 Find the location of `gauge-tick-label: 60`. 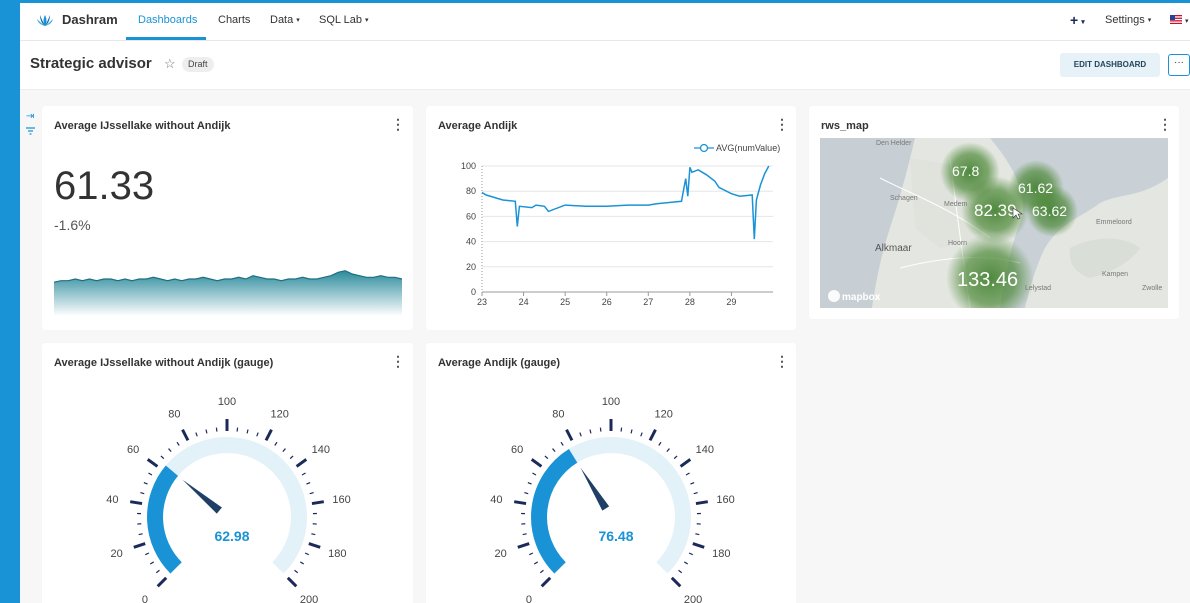

gauge-tick-label: 60 is located at coordinates (517, 450).